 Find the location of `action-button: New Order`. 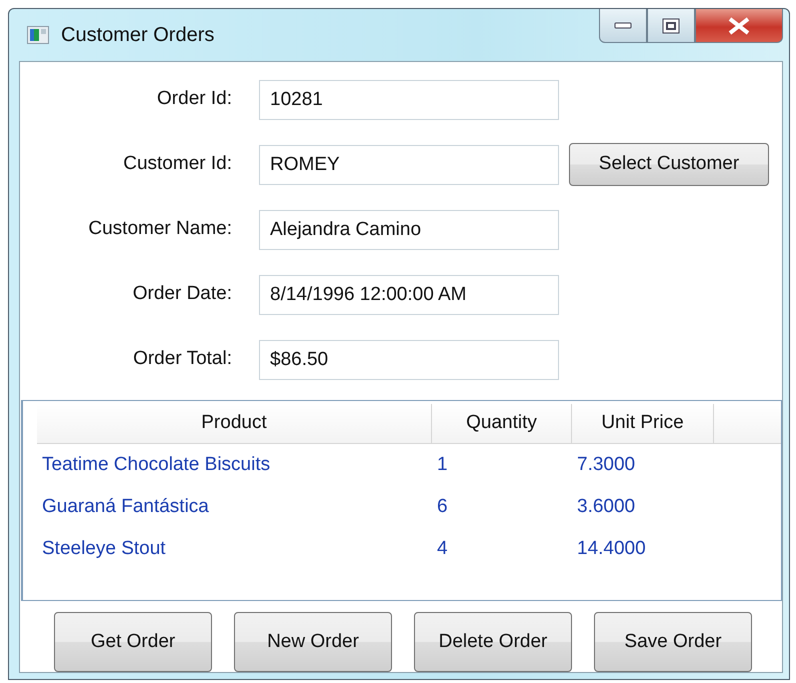

action-button: New Order is located at coordinates (313, 642).